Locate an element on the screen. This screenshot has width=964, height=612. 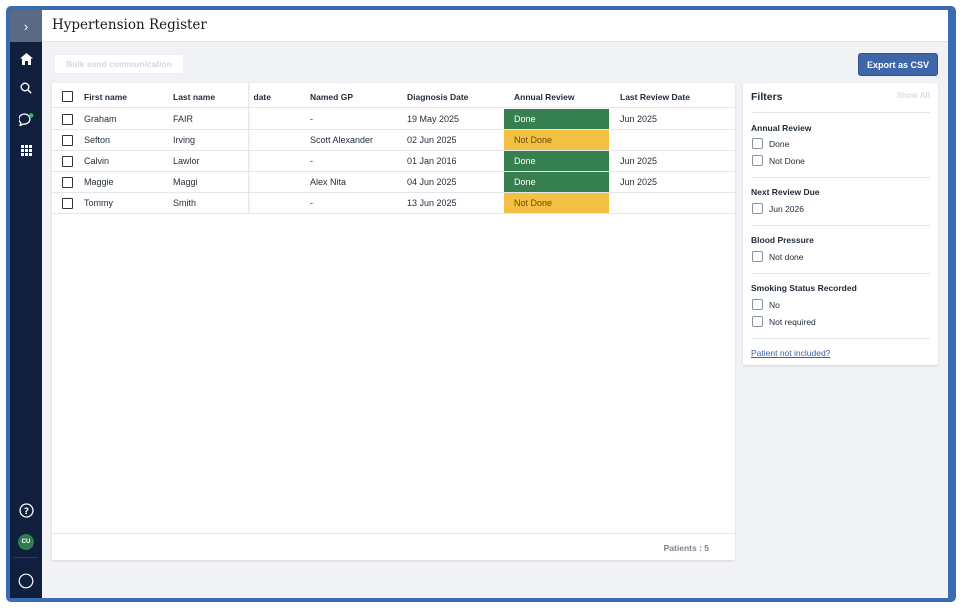
cell-last-name: Lawlor is located at coordinates (186, 161).